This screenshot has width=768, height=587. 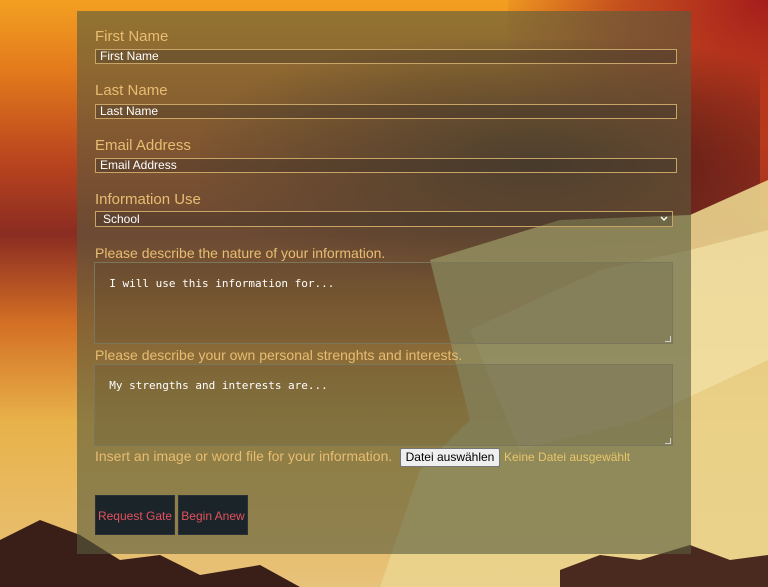 I want to click on email-field: Email Address, so click(x=386, y=165).